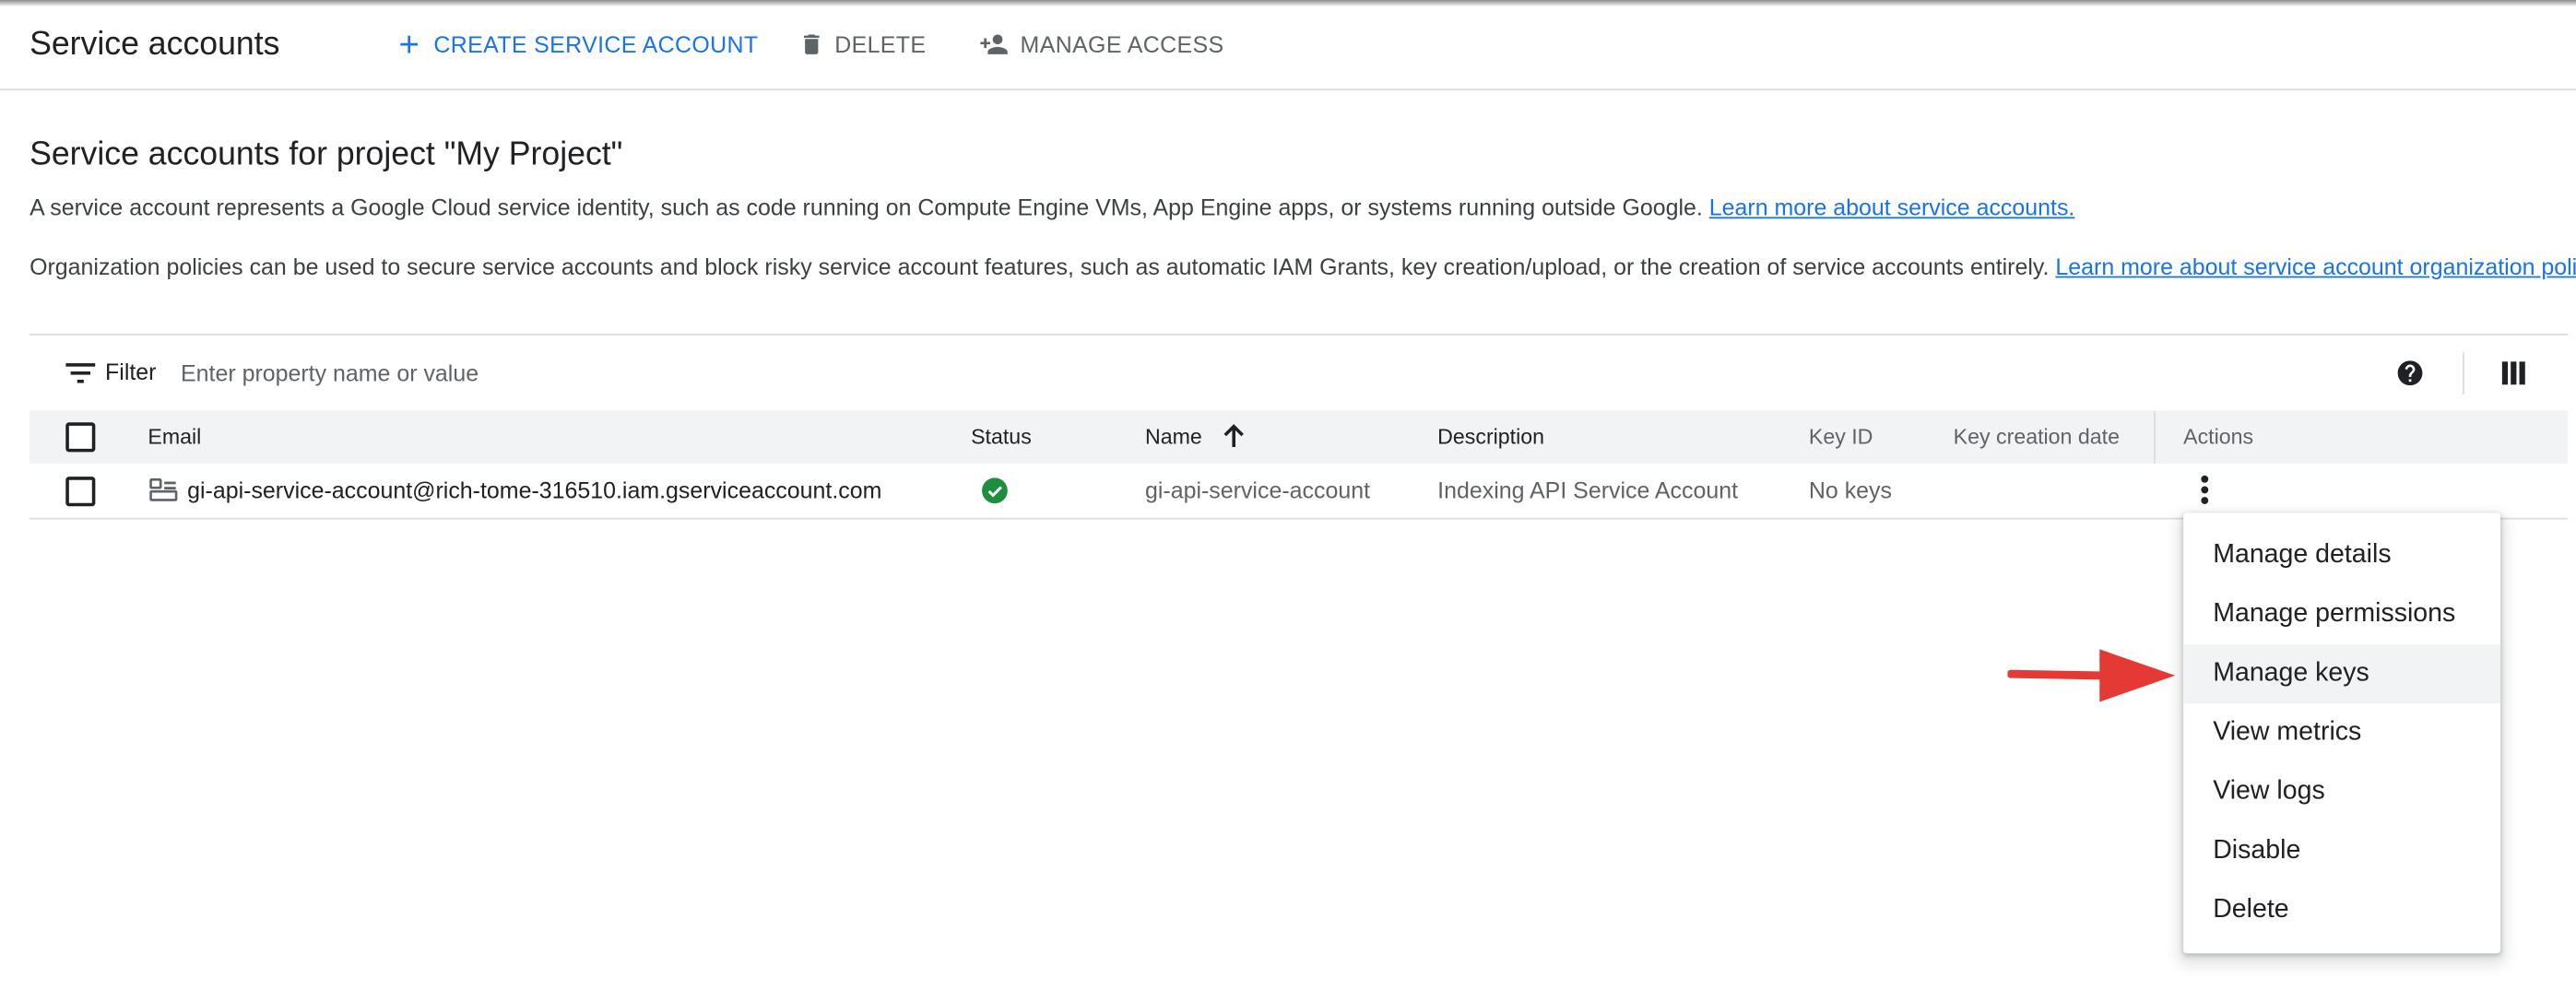 This screenshot has height=1001, width=2576. I want to click on filter-input, so click(674, 372).